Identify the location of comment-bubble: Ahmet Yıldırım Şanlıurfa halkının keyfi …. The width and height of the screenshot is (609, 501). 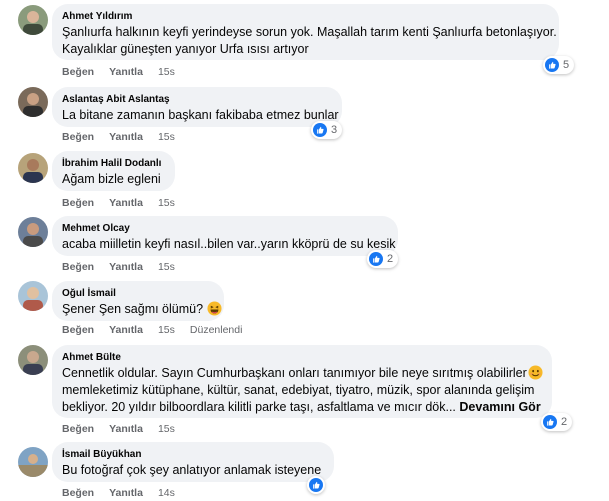
(305, 32).